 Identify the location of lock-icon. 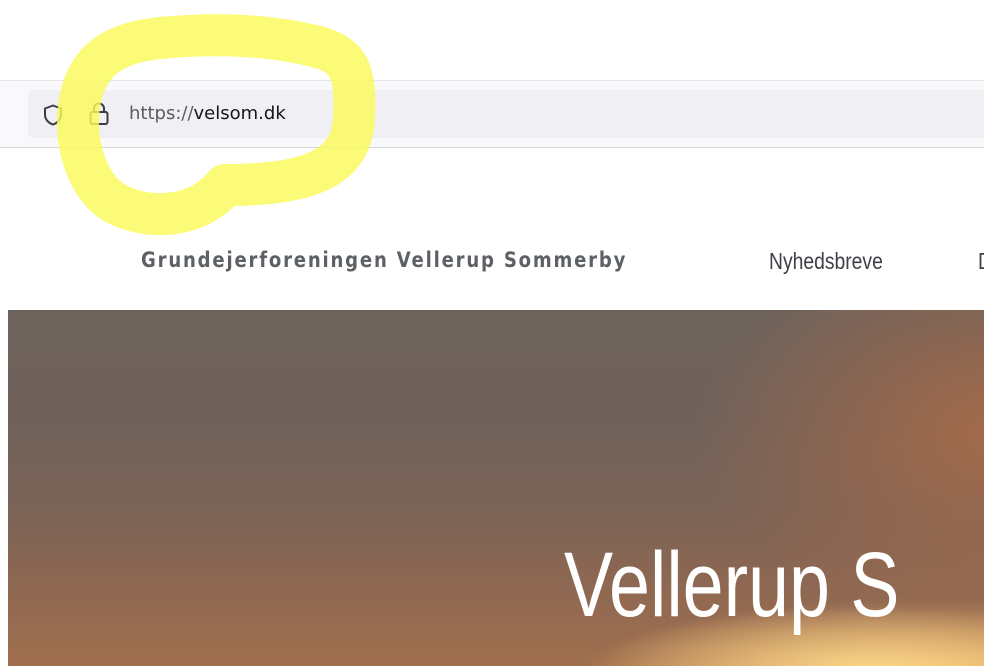
(99, 114).